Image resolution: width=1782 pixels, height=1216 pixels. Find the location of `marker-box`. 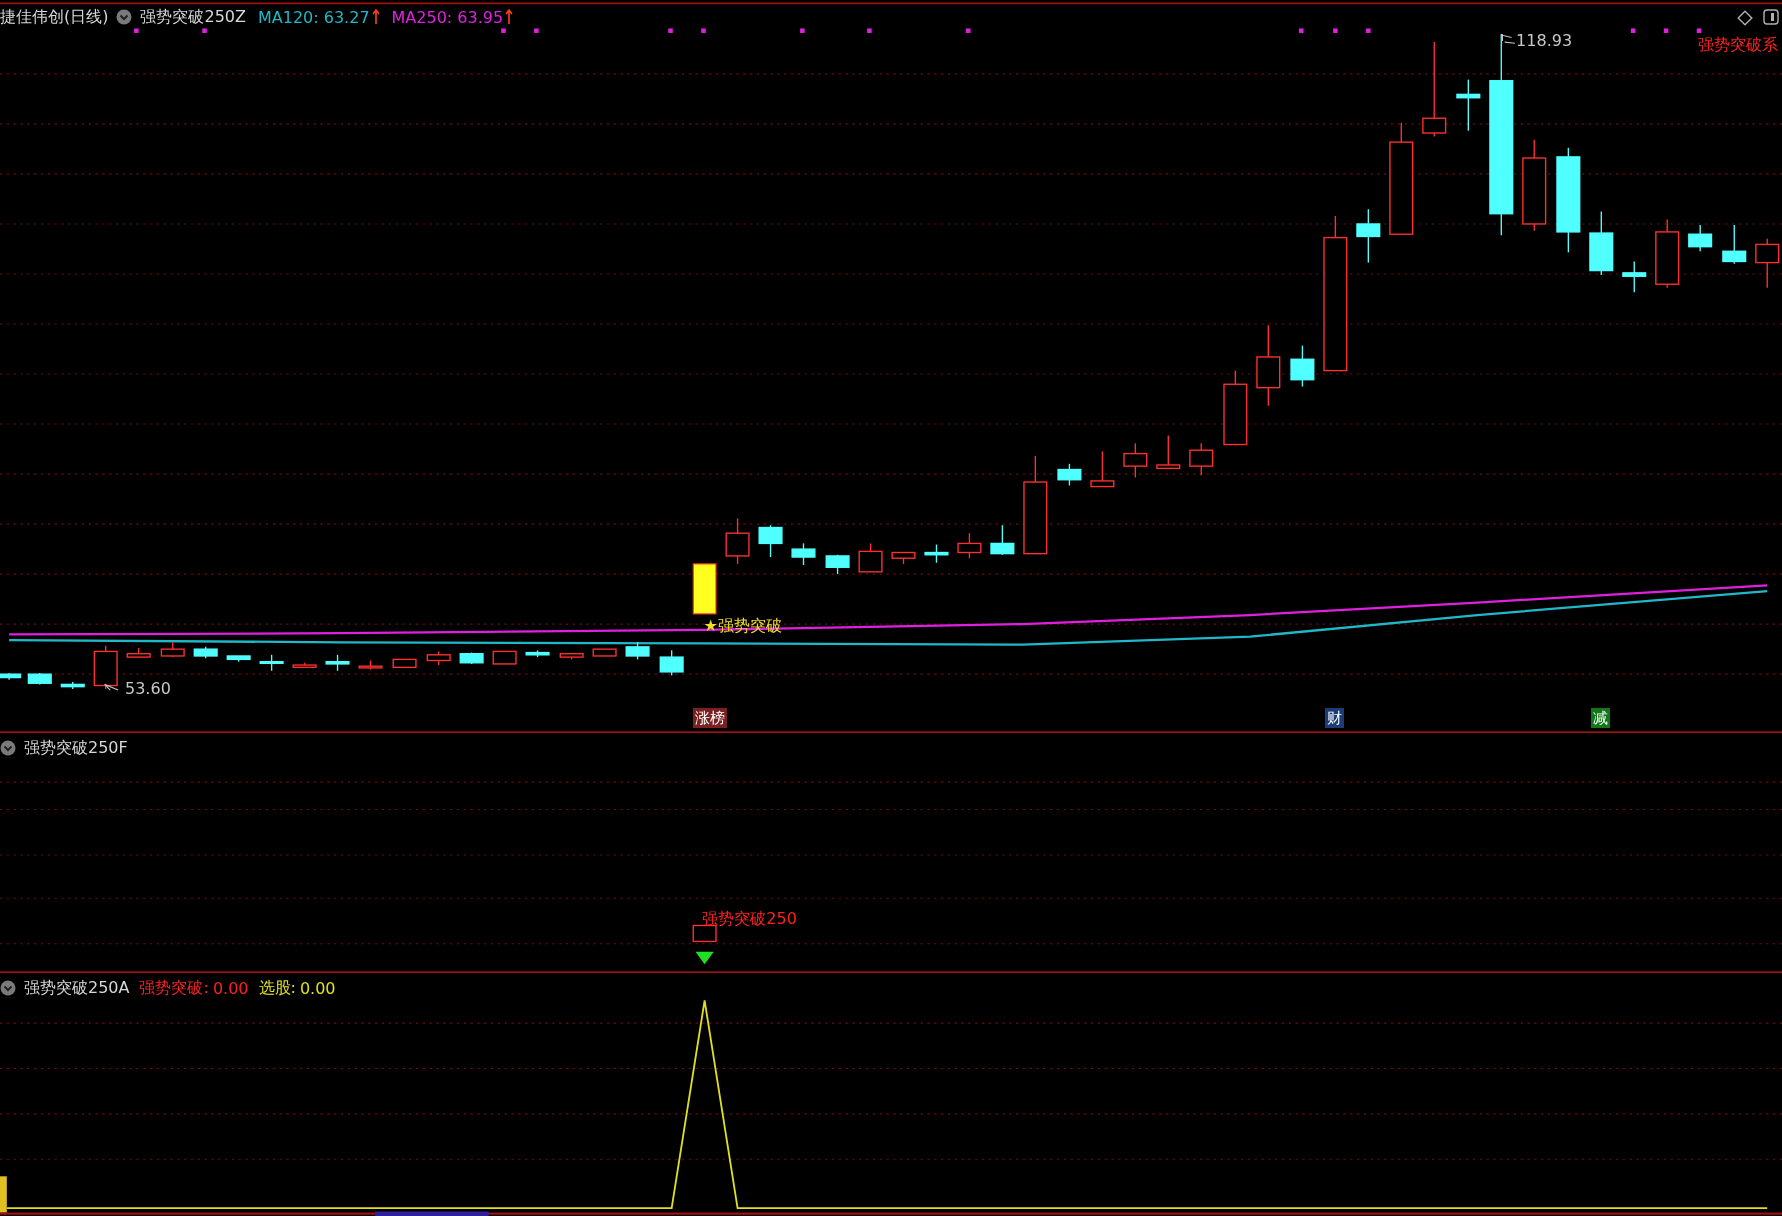

marker-box is located at coordinates (704, 933).